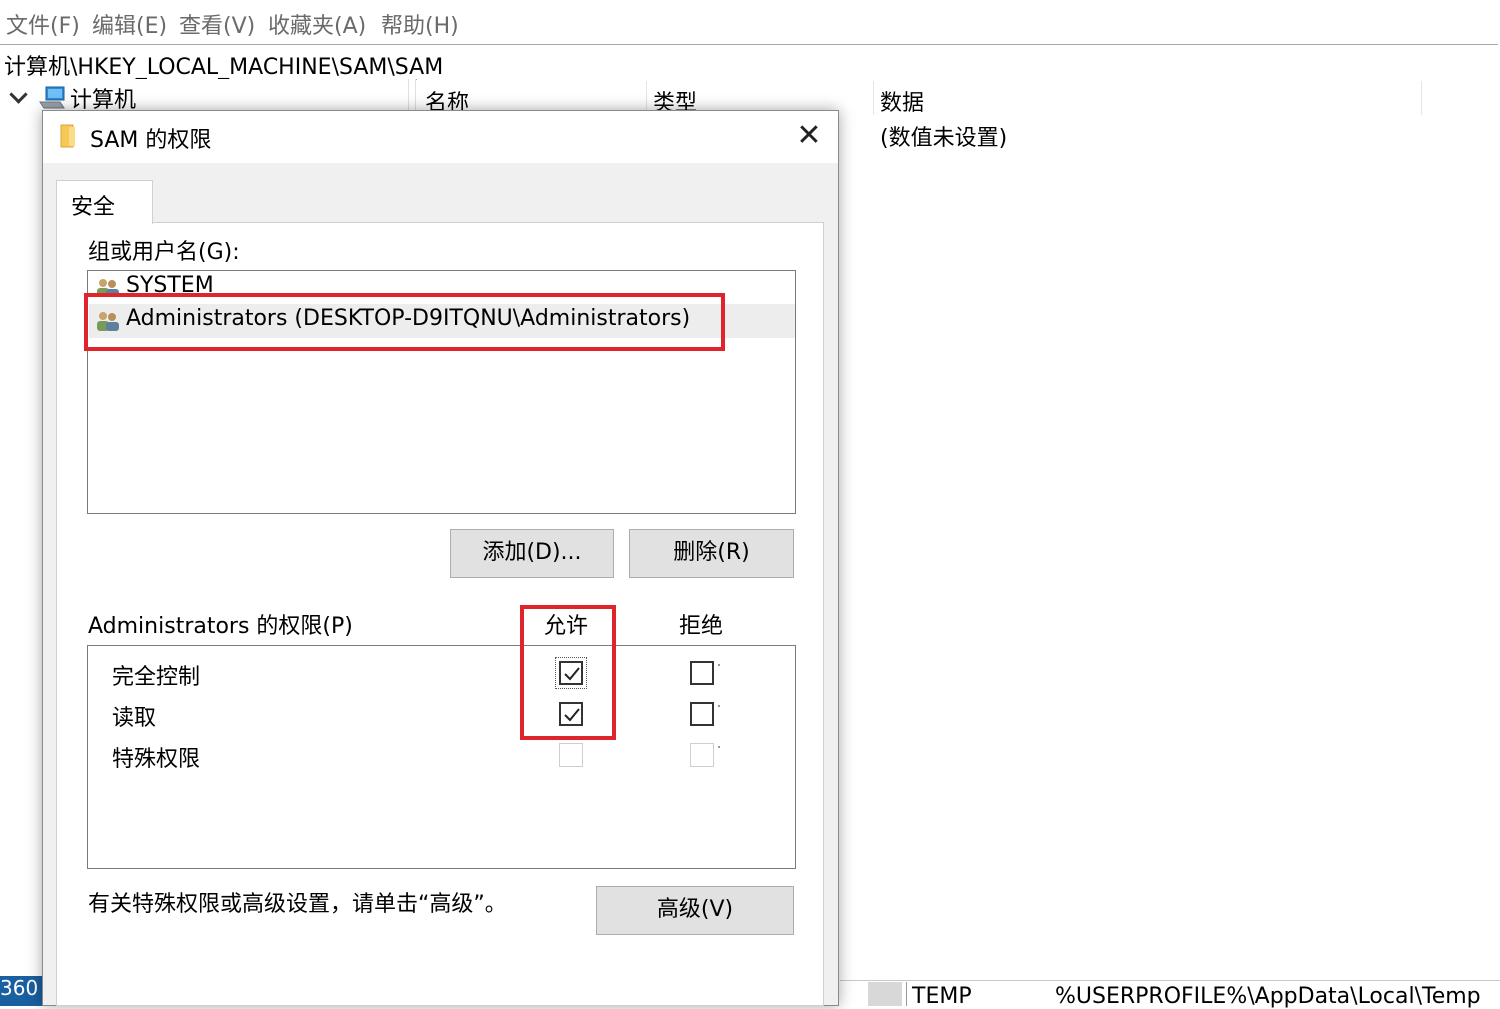 The height and width of the screenshot is (1009, 1500). I want to click on folder-icon, so click(68, 136).